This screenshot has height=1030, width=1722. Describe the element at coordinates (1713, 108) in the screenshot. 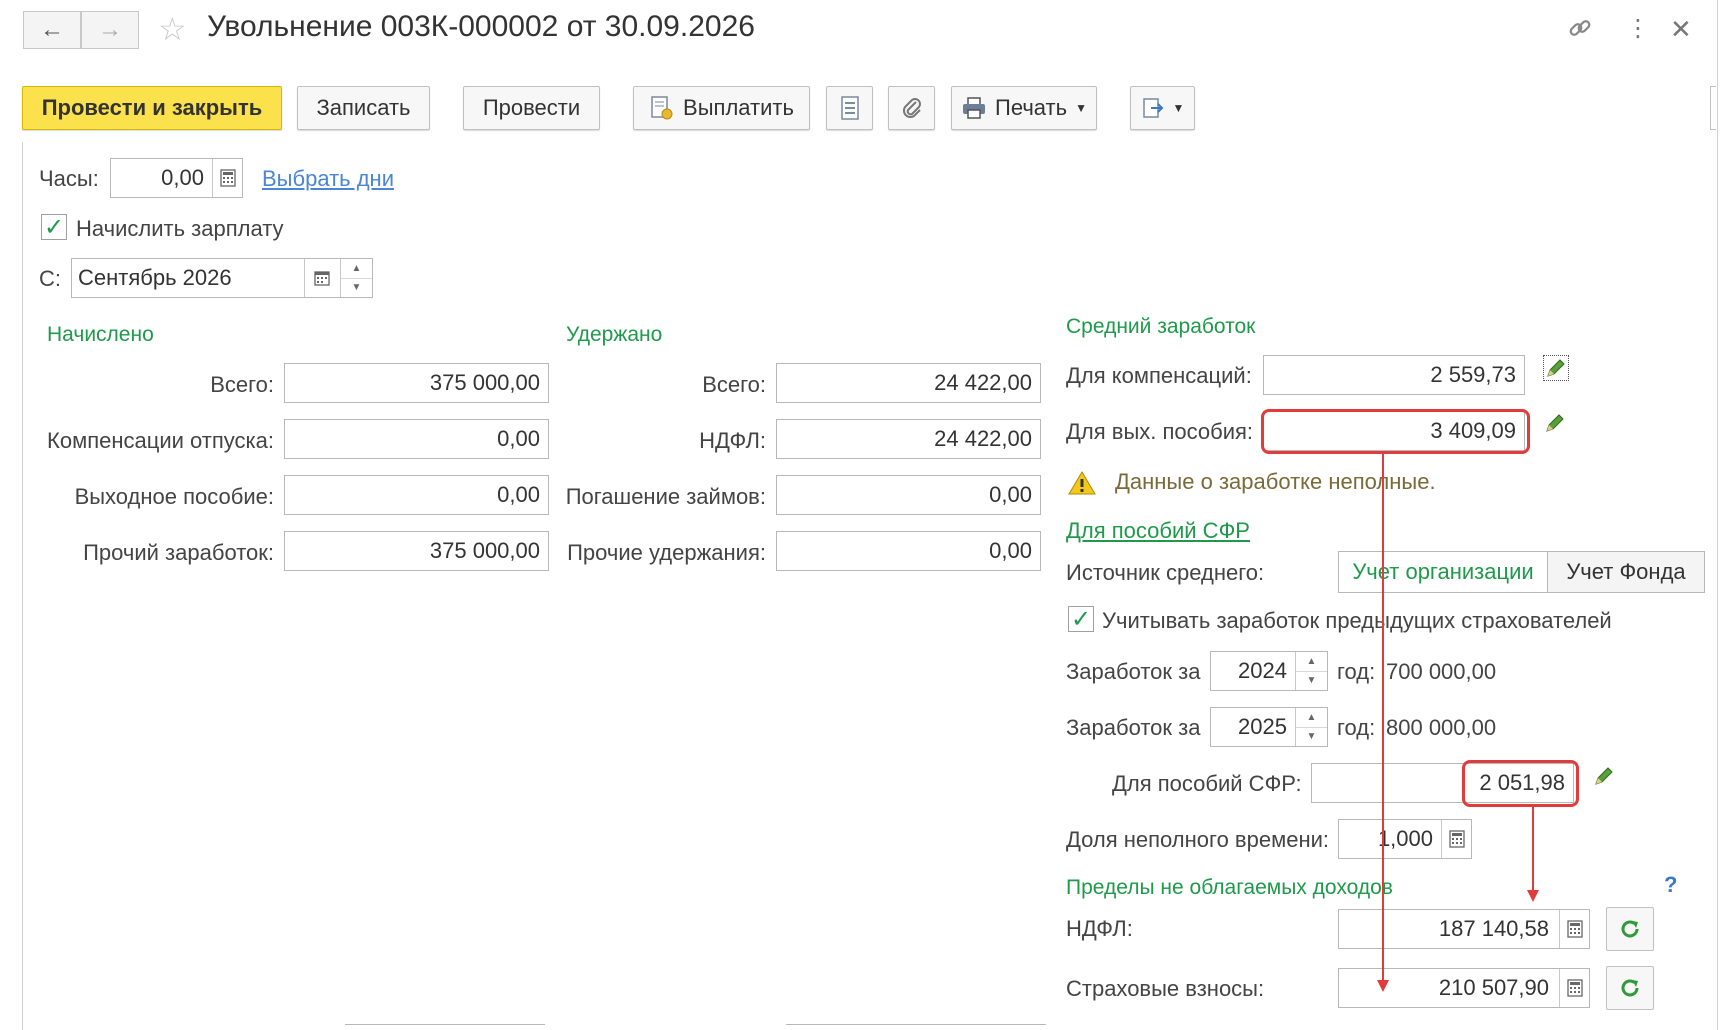

I see `right-scroll-stub` at that location.